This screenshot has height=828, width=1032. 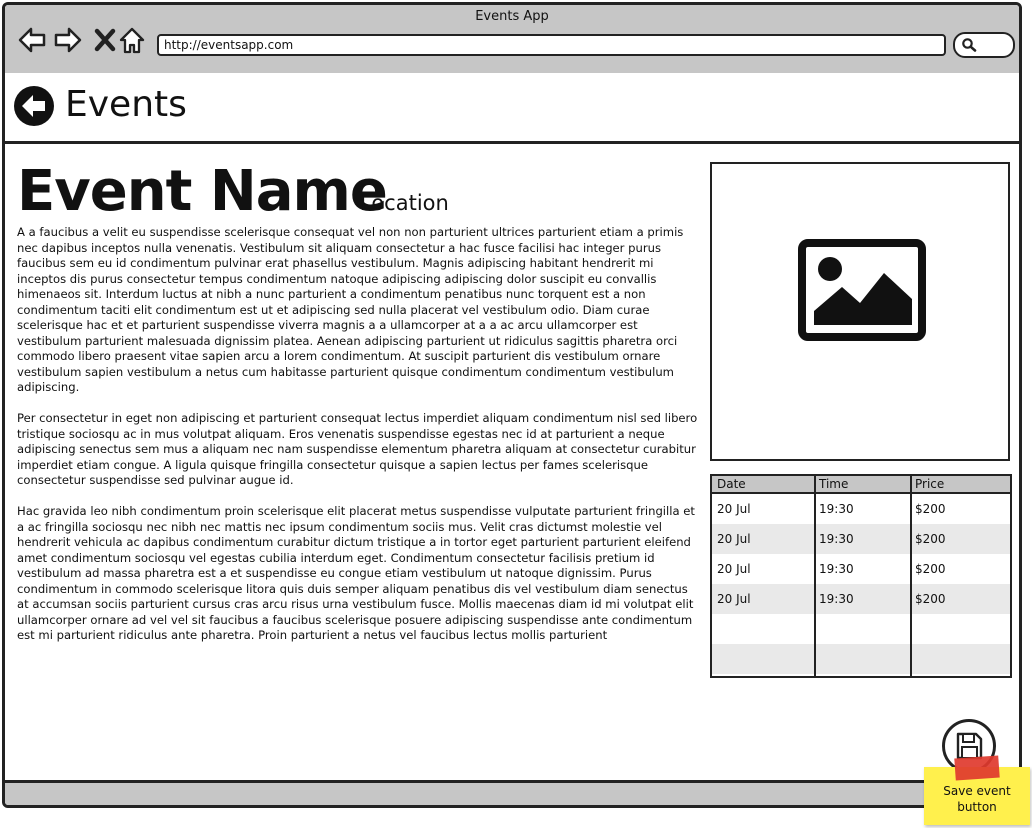 I want to click on address-bar: http://eventsapp.com, so click(x=551, y=45).